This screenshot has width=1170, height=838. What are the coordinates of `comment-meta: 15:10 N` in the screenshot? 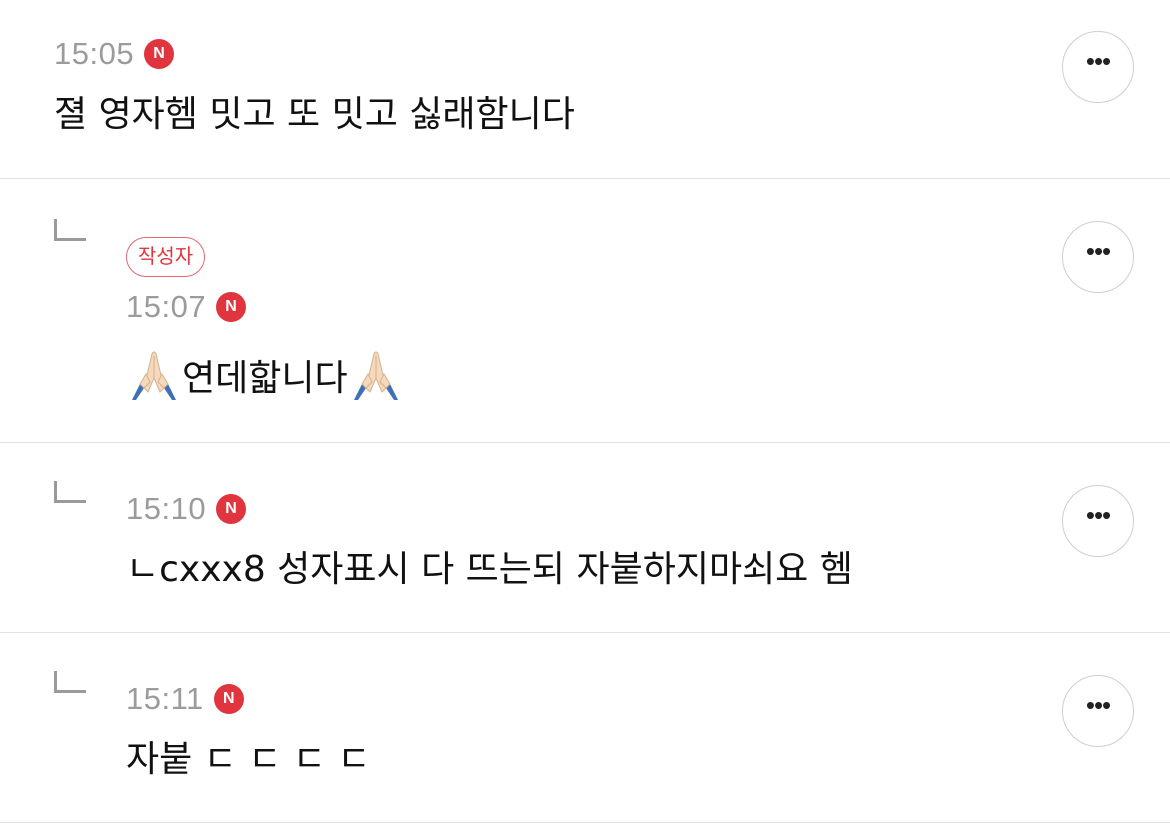 It's located at (186, 509).